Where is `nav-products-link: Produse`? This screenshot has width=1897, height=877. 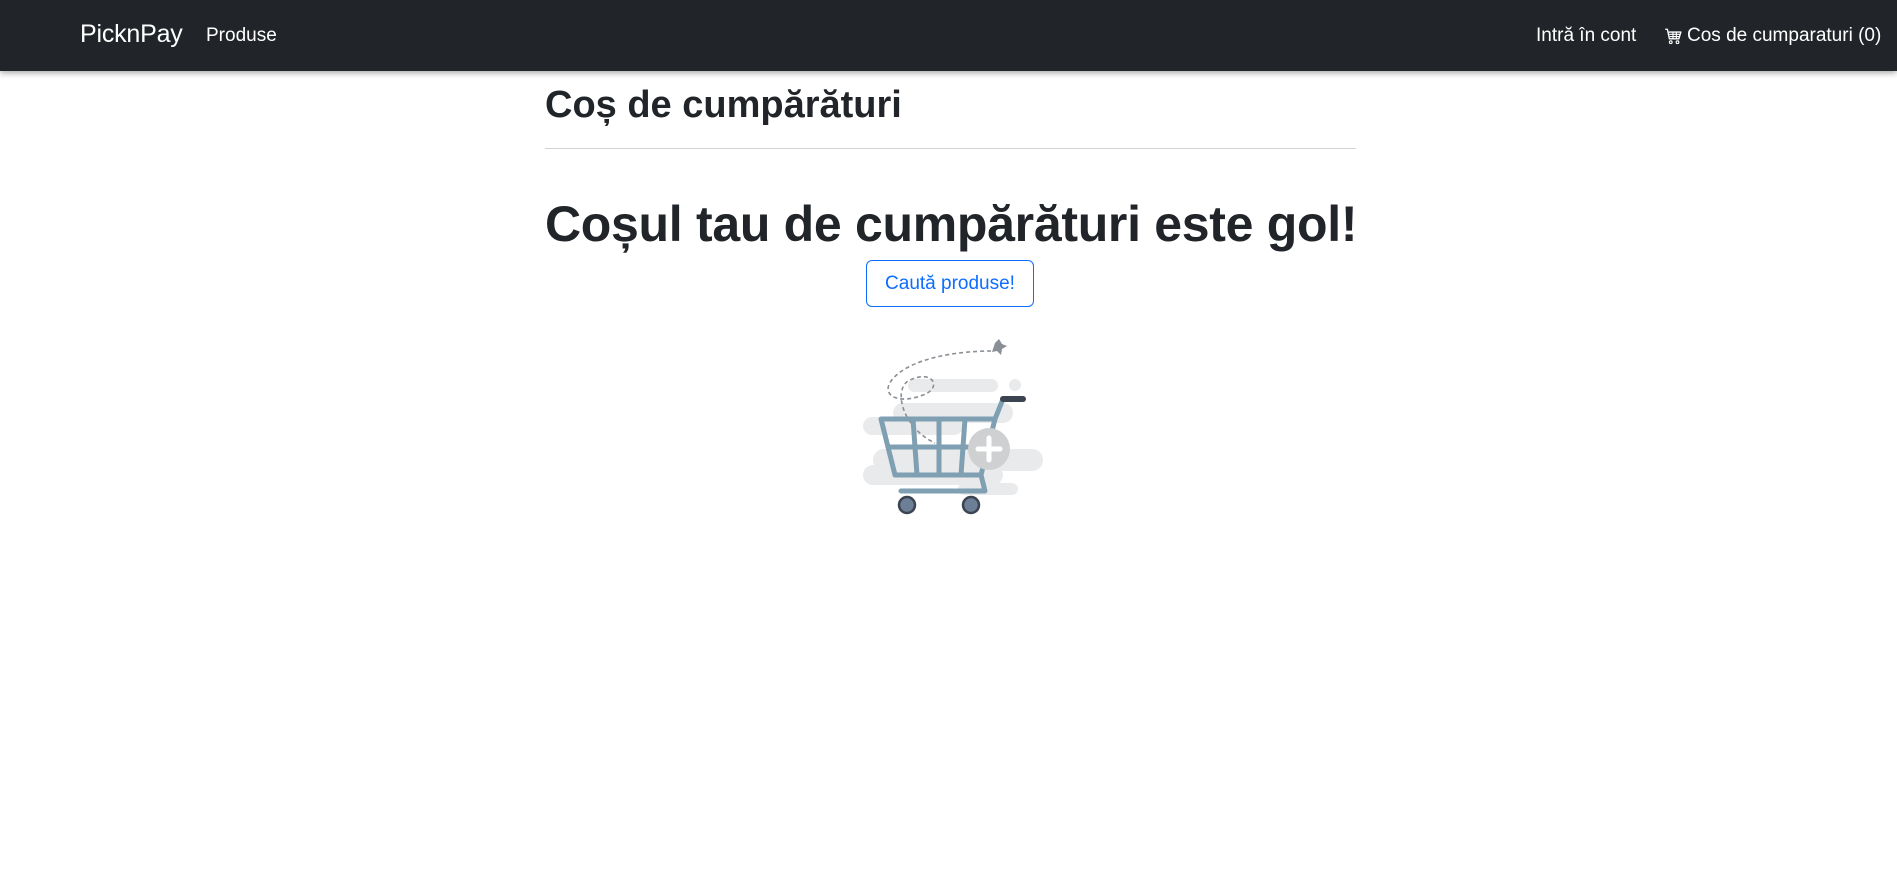 nav-products-link: Produse is located at coordinates (241, 36).